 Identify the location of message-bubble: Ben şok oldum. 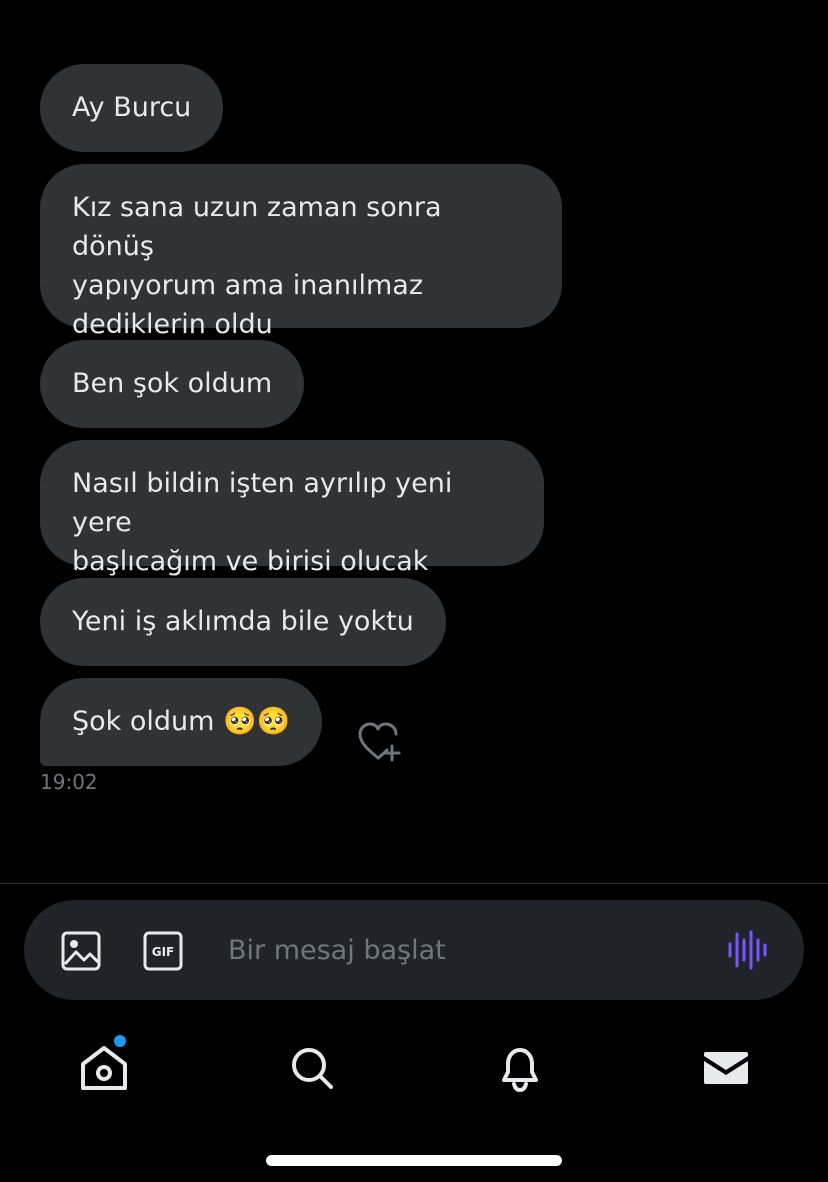
(172, 384).